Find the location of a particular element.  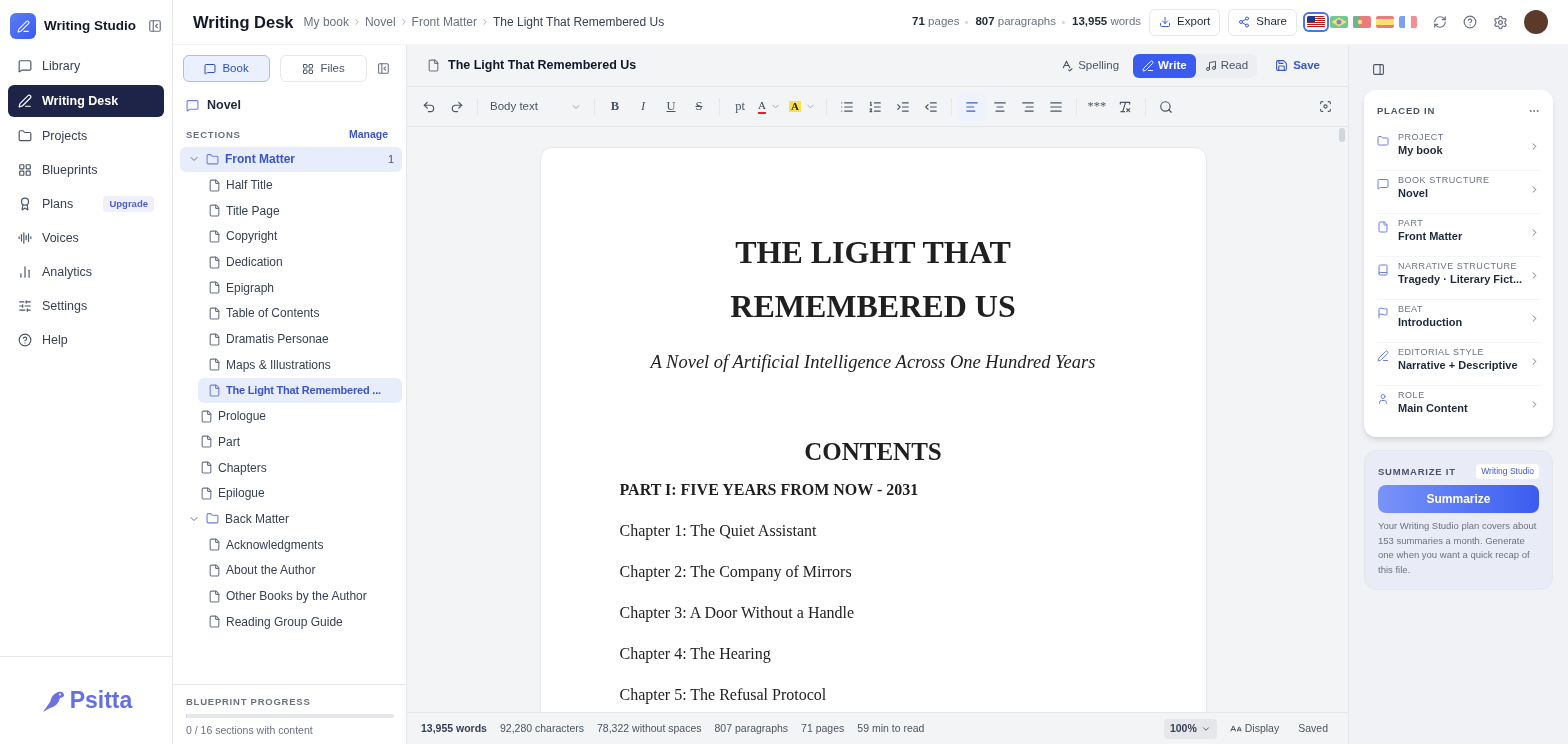

tree-item: Half Title is located at coordinates (300, 185).